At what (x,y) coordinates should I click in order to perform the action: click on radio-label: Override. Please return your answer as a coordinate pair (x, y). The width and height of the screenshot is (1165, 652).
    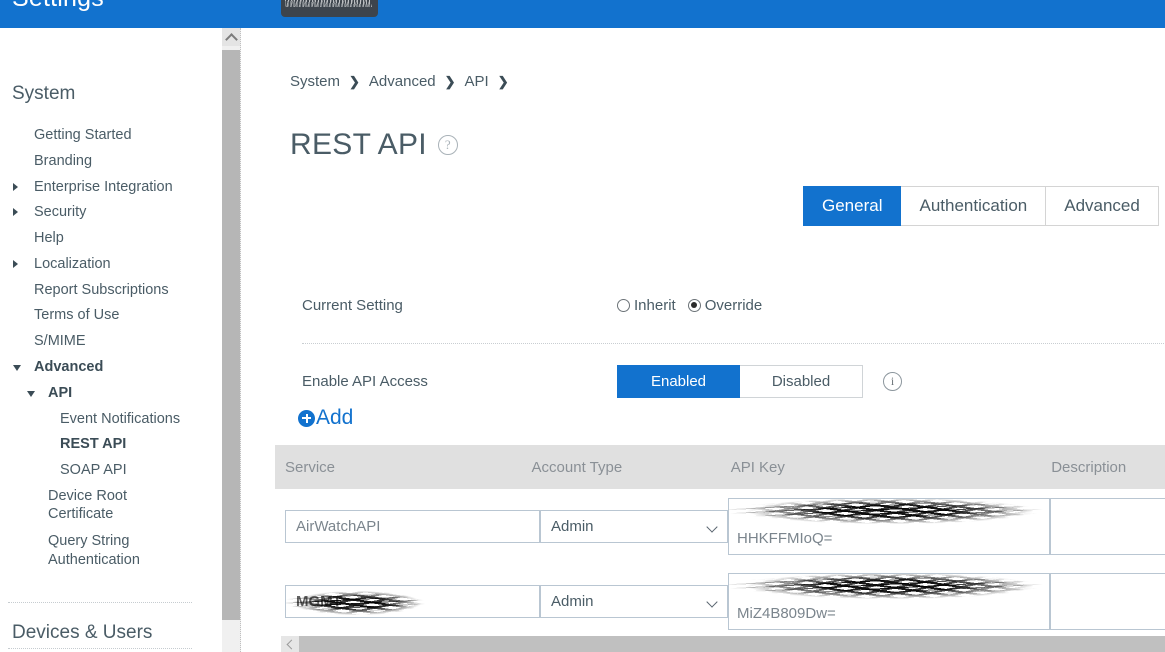
    Looking at the image, I should click on (733, 305).